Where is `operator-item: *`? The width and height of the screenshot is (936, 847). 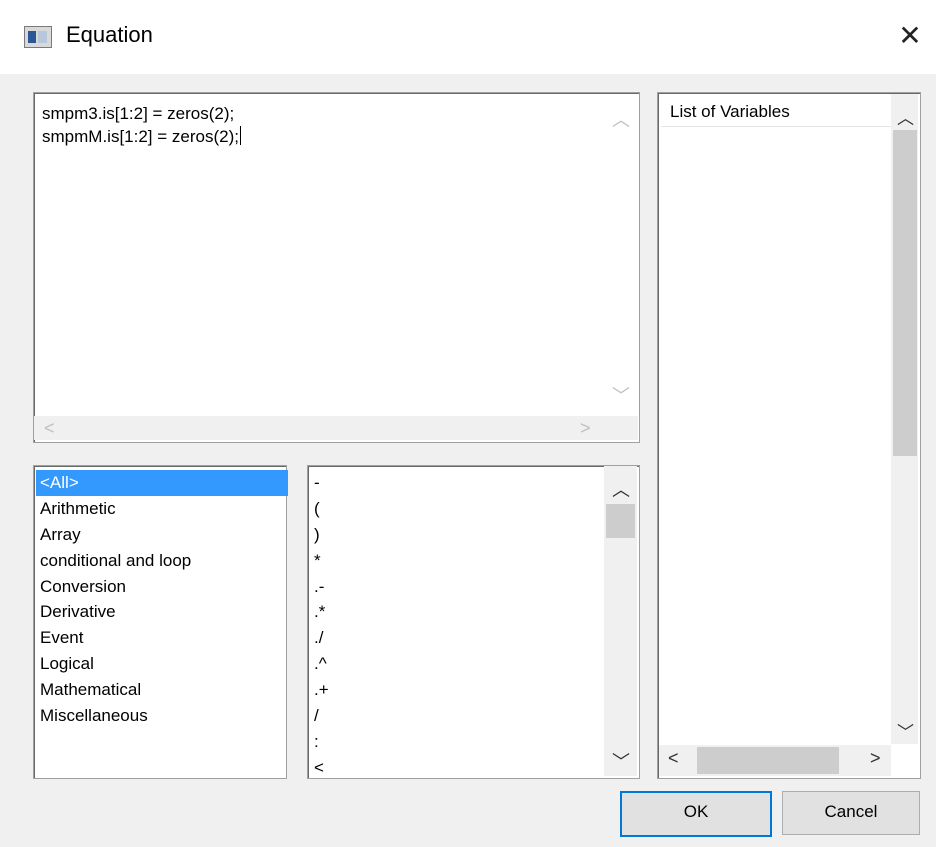
operator-item: * is located at coordinates (319, 561).